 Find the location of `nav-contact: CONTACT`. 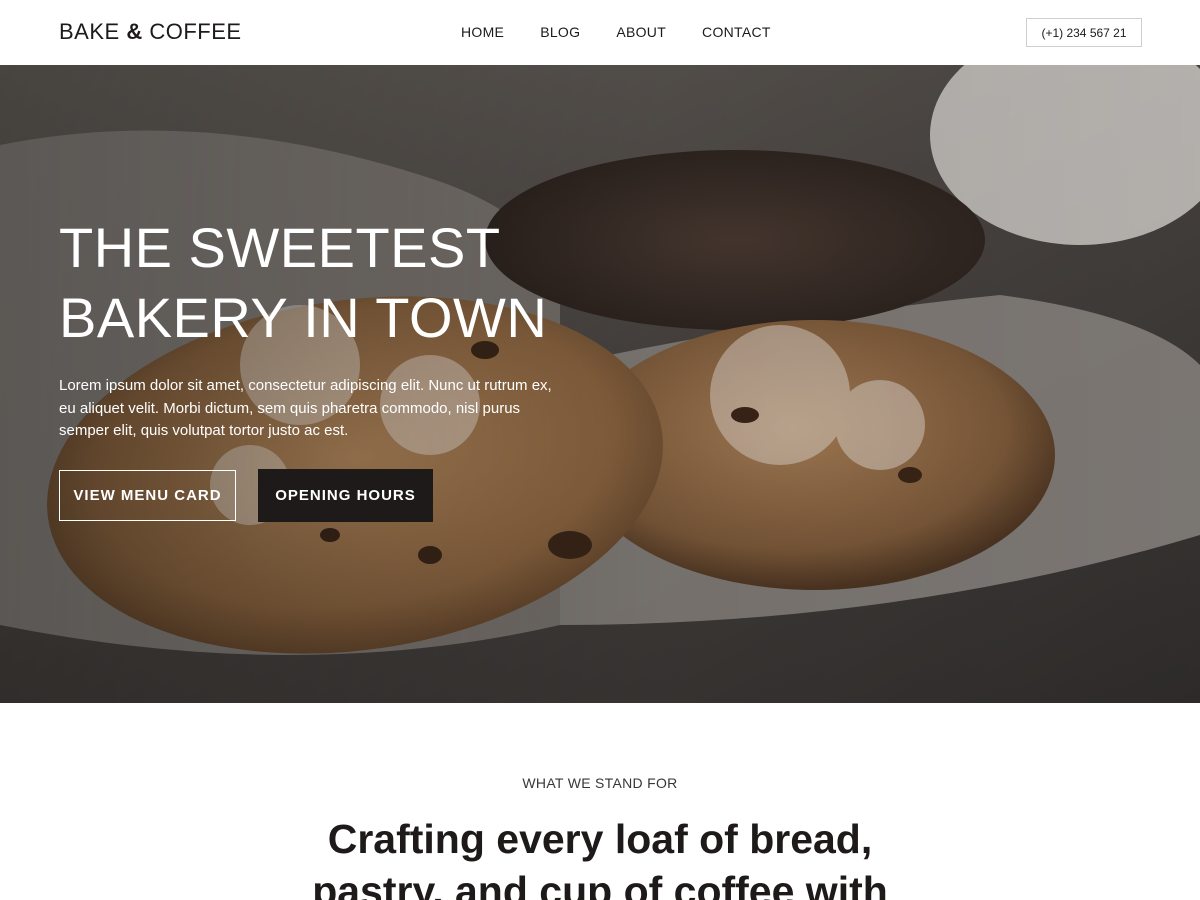

nav-contact: CONTACT is located at coordinates (736, 32).